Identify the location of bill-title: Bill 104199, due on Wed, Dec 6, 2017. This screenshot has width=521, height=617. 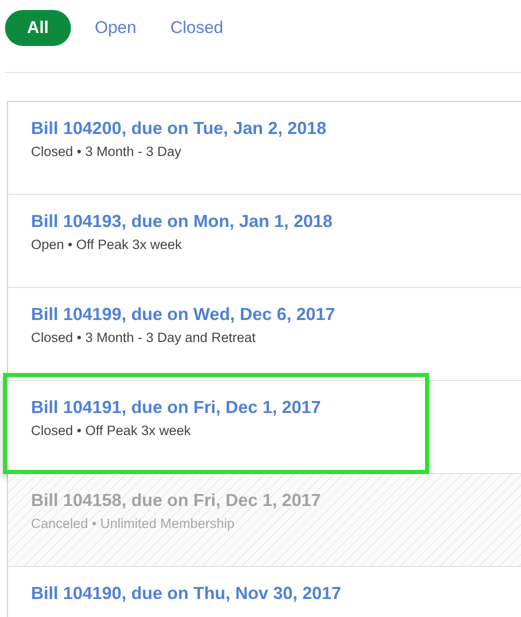
(183, 314).